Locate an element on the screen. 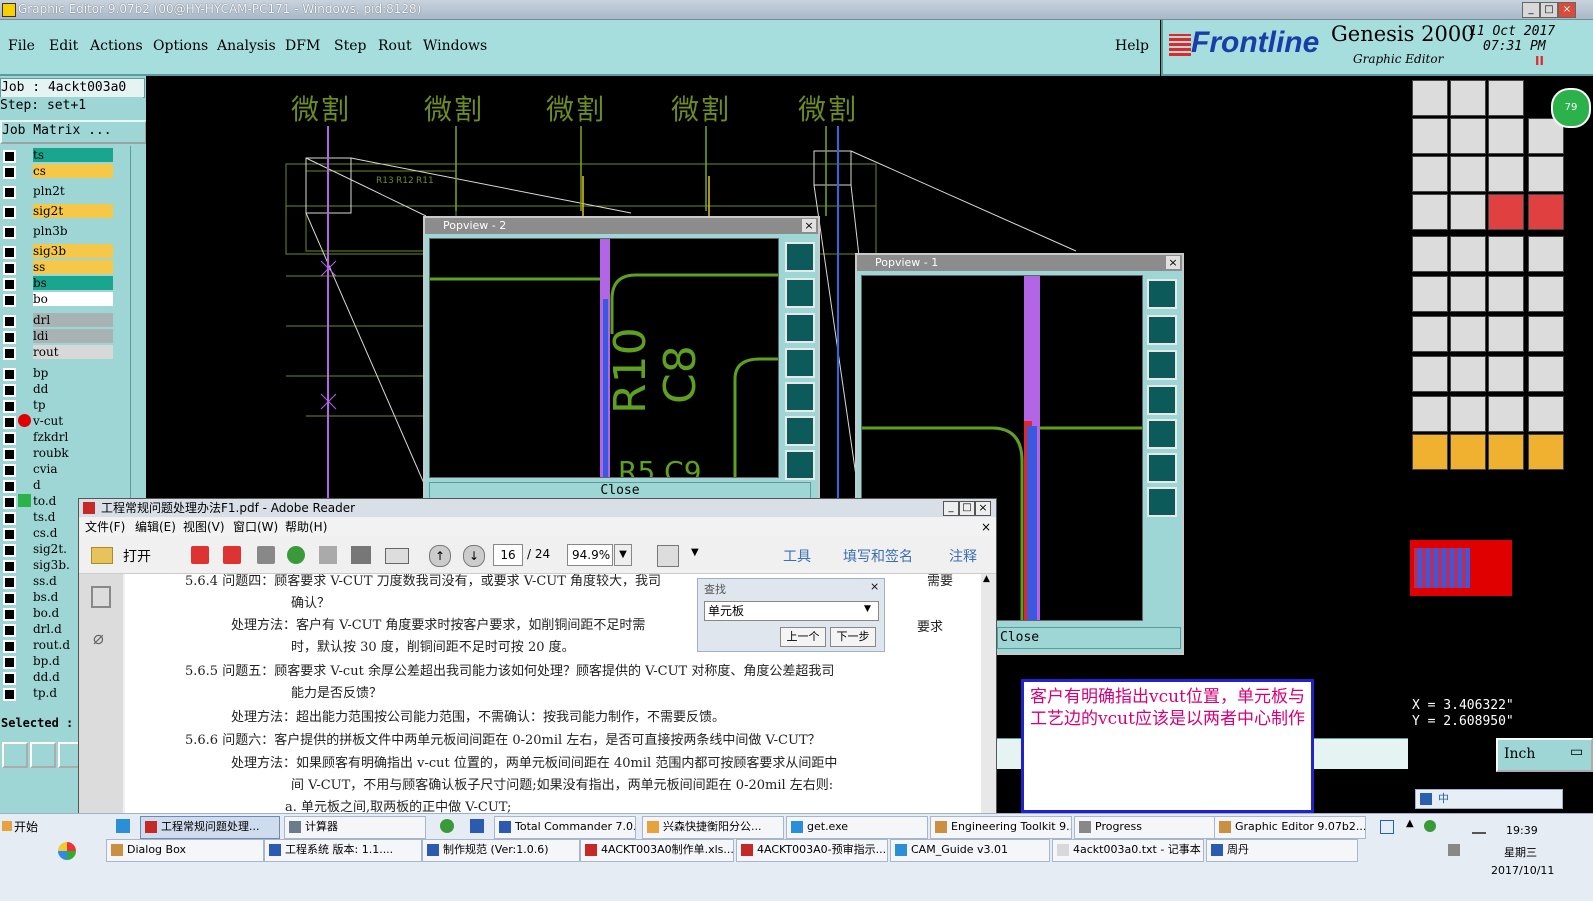  layer-row: ss is located at coordinates (73, 267).